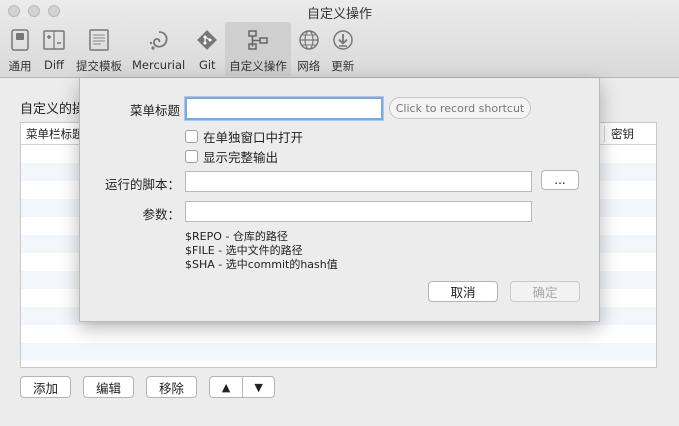 The width and height of the screenshot is (679, 426). I want to click on edit-button: 编辑, so click(109, 387).